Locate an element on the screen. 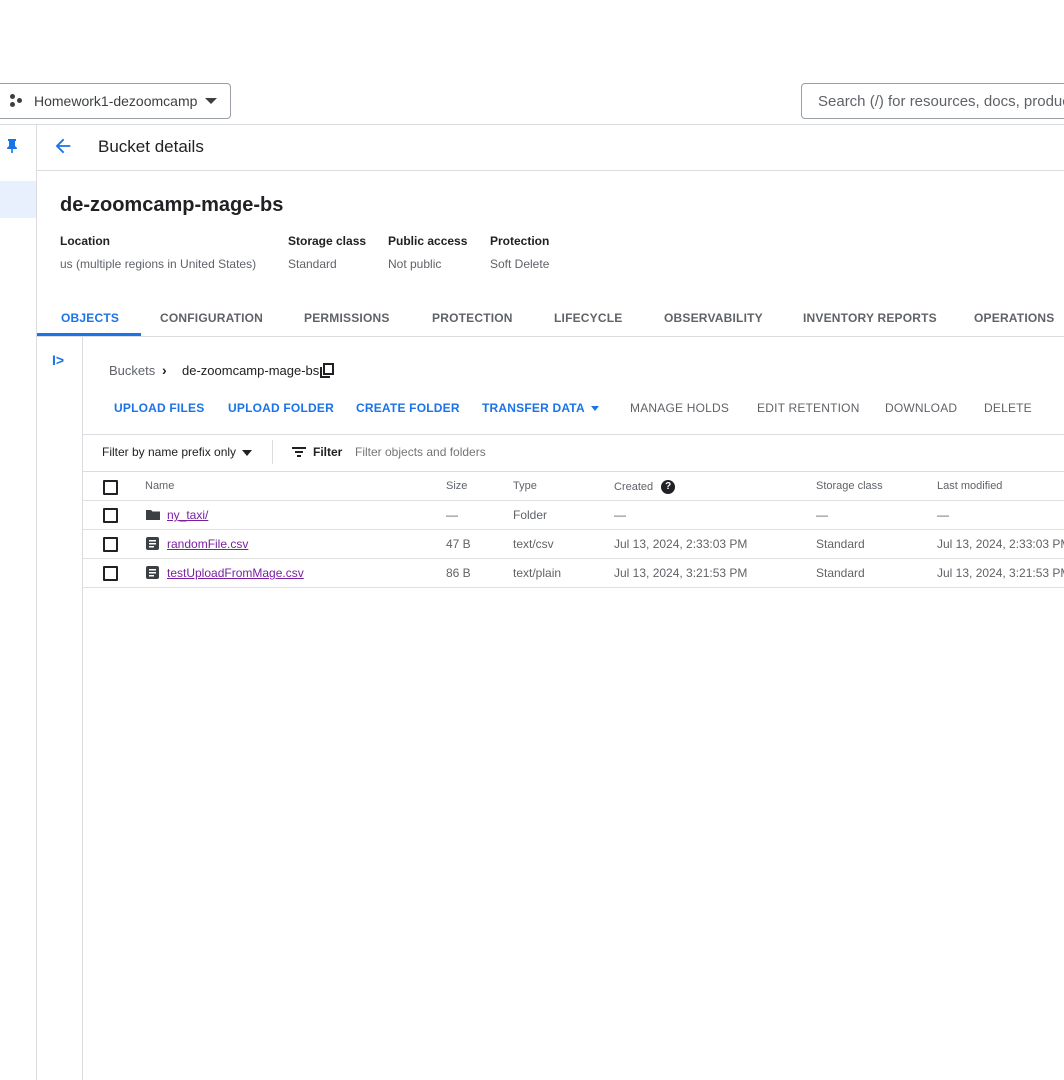  tabs-divider is located at coordinates (550, 336).